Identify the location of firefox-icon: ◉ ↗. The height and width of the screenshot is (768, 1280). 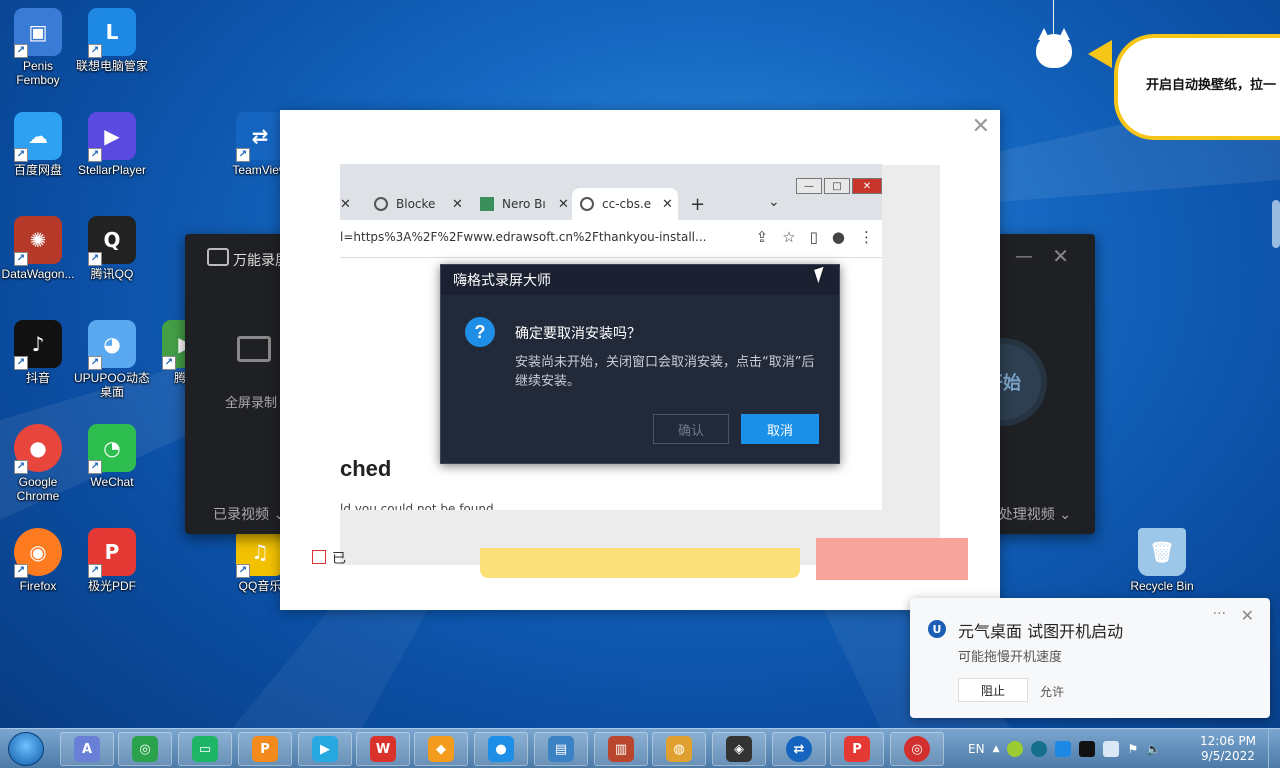
(38, 553).